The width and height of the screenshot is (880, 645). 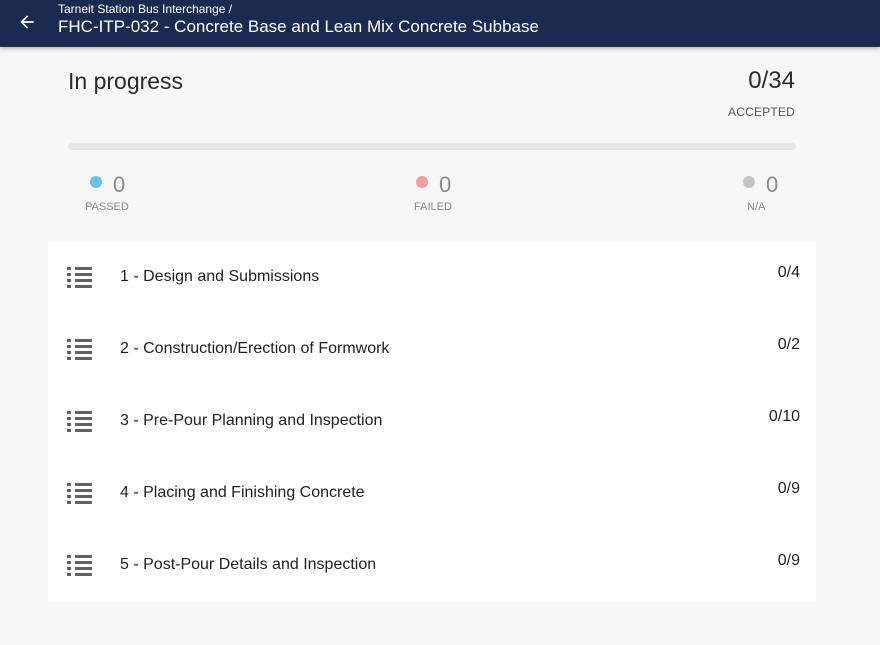 I want to click on section-count: 0/10, so click(x=784, y=416).